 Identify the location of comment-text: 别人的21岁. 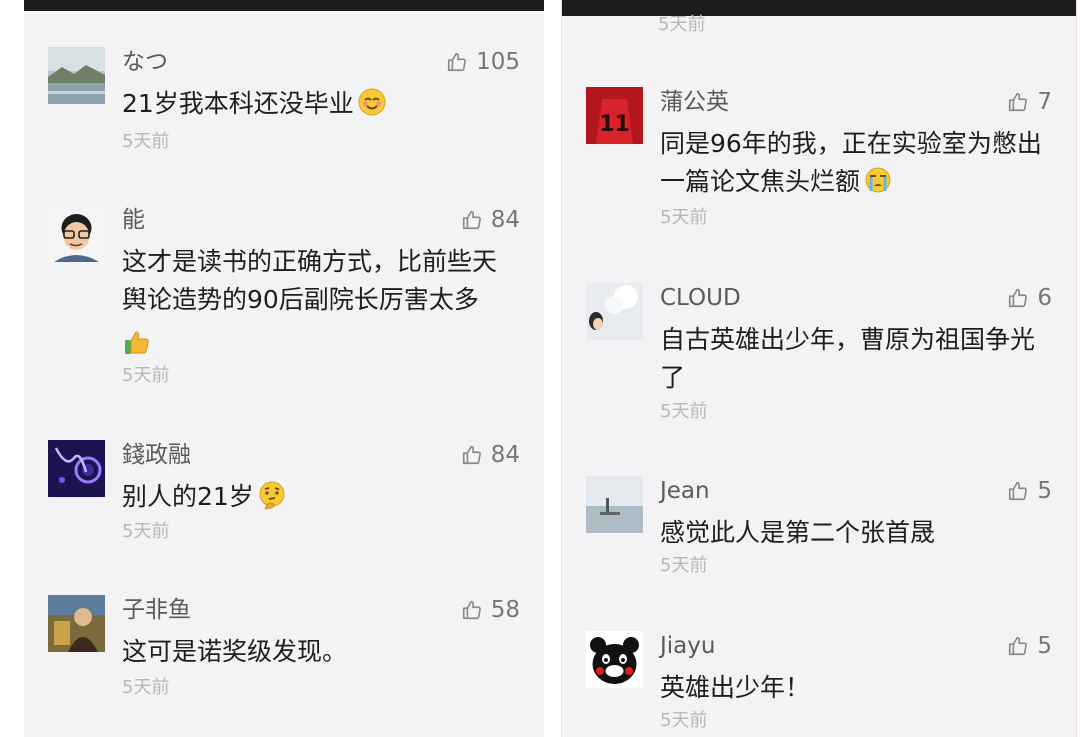
(204, 497).